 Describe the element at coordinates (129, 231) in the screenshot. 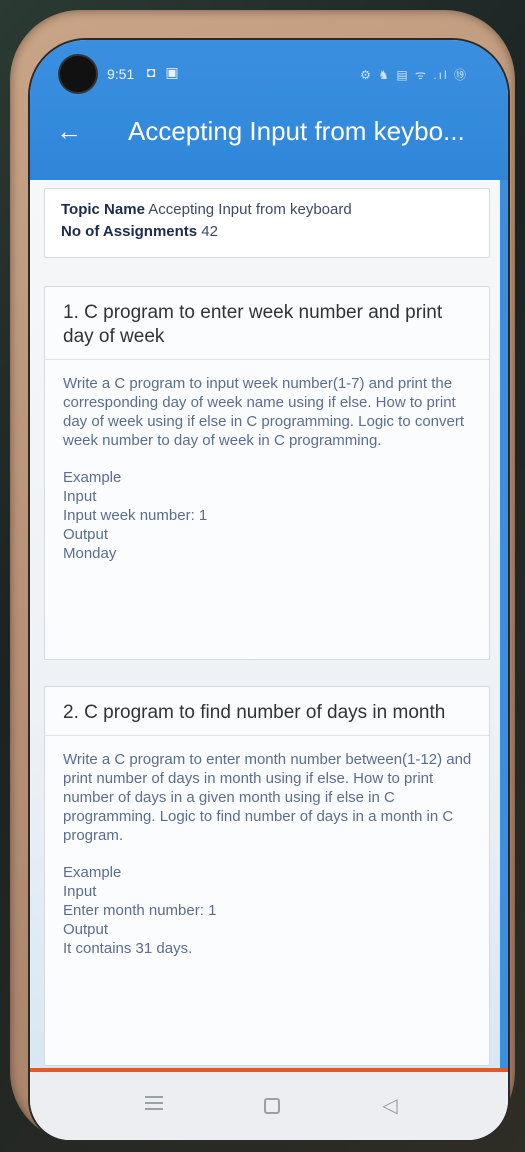

I see `assignment-count-label: No of Assignments` at that location.